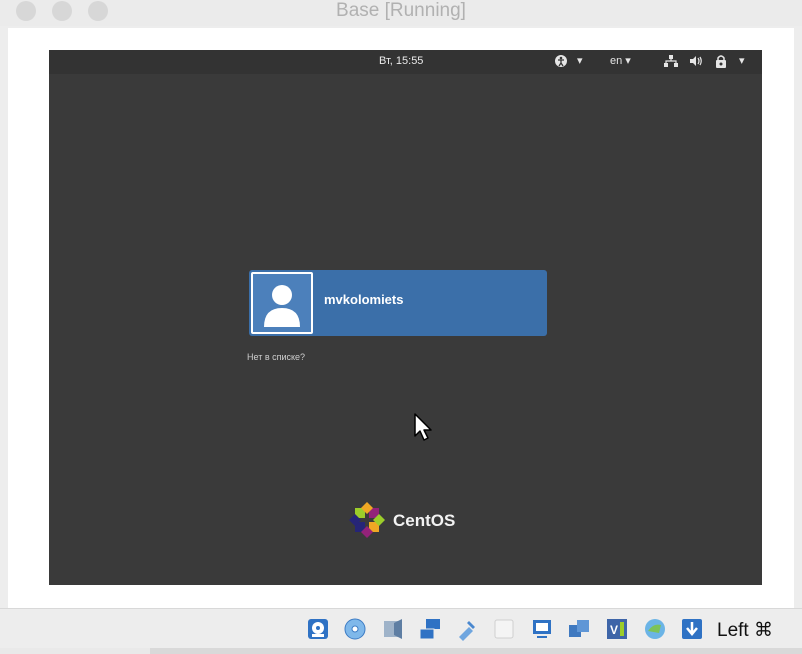  I want to click on video-capture-icon, so click(579, 629).